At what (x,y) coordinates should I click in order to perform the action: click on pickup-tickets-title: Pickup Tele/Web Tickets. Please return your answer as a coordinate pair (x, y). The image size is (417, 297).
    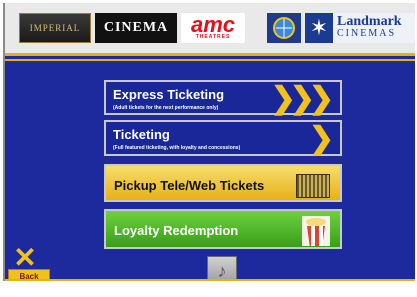
    Looking at the image, I should click on (189, 185).